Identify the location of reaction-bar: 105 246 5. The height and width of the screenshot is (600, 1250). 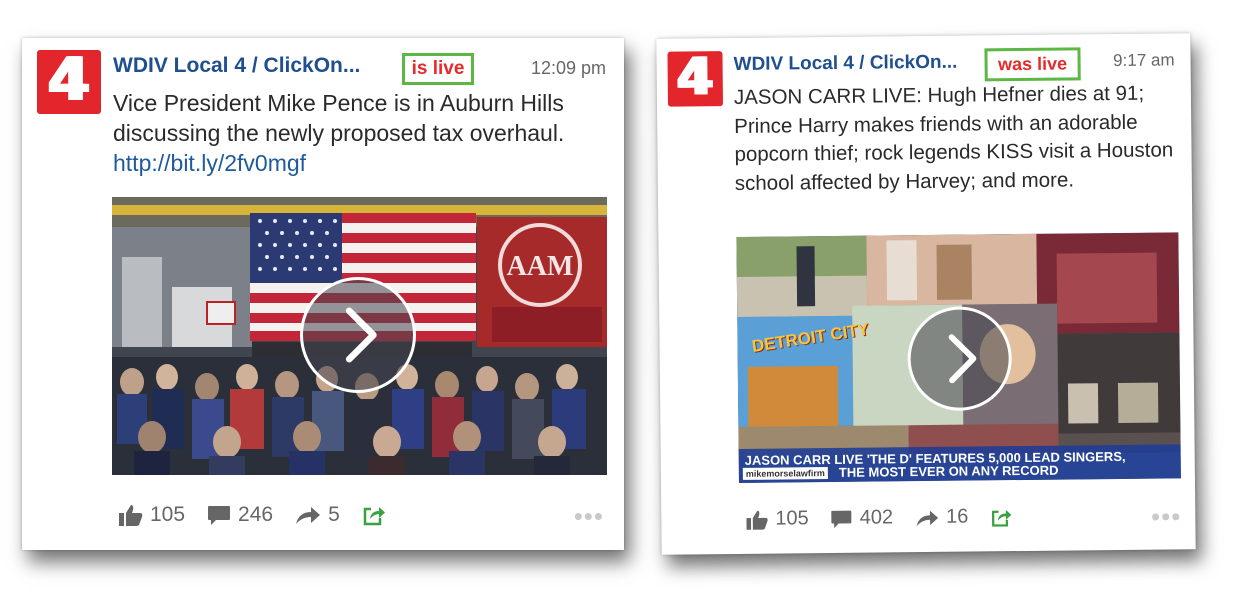
(267, 515).